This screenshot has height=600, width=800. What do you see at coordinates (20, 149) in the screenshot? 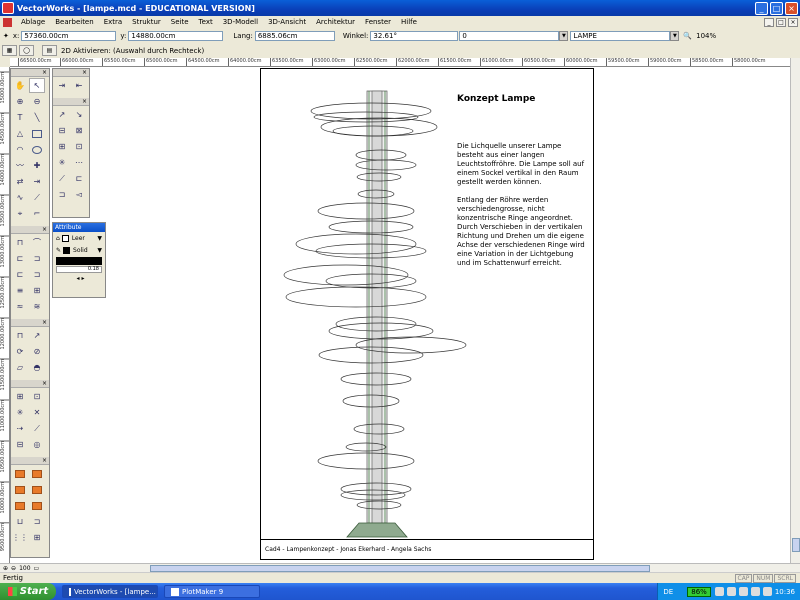
I see `arc-tool-icon: ◠` at bounding box center [20, 149].